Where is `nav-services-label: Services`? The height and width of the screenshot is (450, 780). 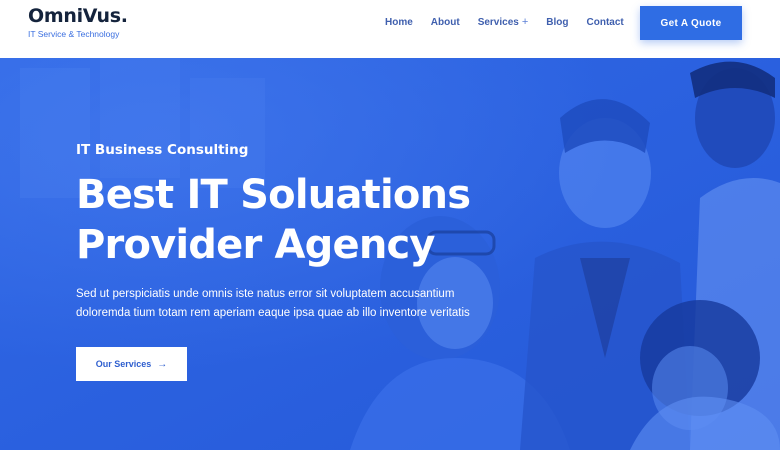 nav-services-label: Services is located at coordinates (498, 22).